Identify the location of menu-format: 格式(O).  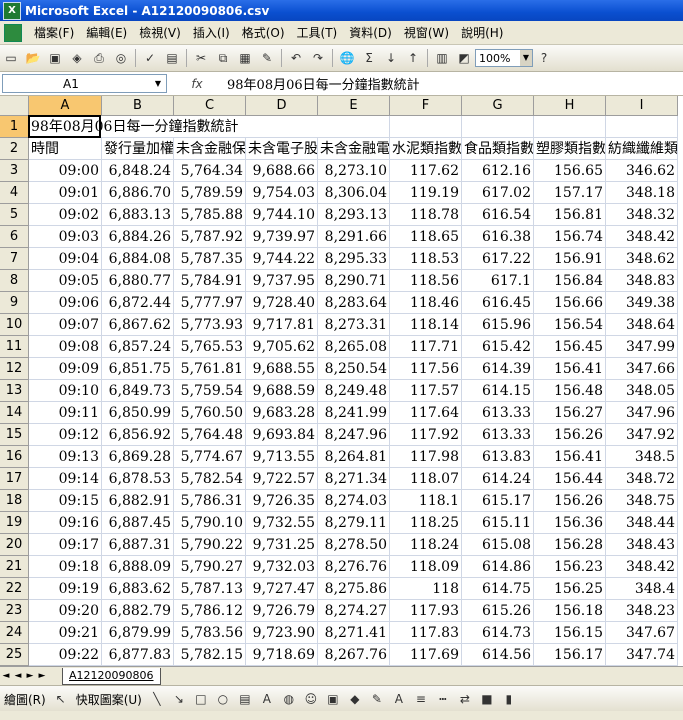
(263, 32).